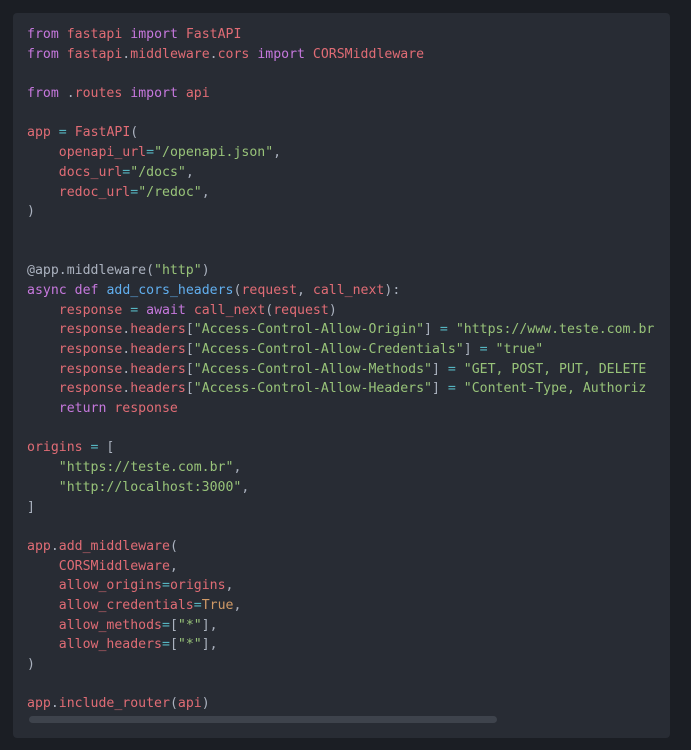  Describe the element at coordinates (341, 547) in the screenshot. I see `code-line: app.add_middleware(` at that location.